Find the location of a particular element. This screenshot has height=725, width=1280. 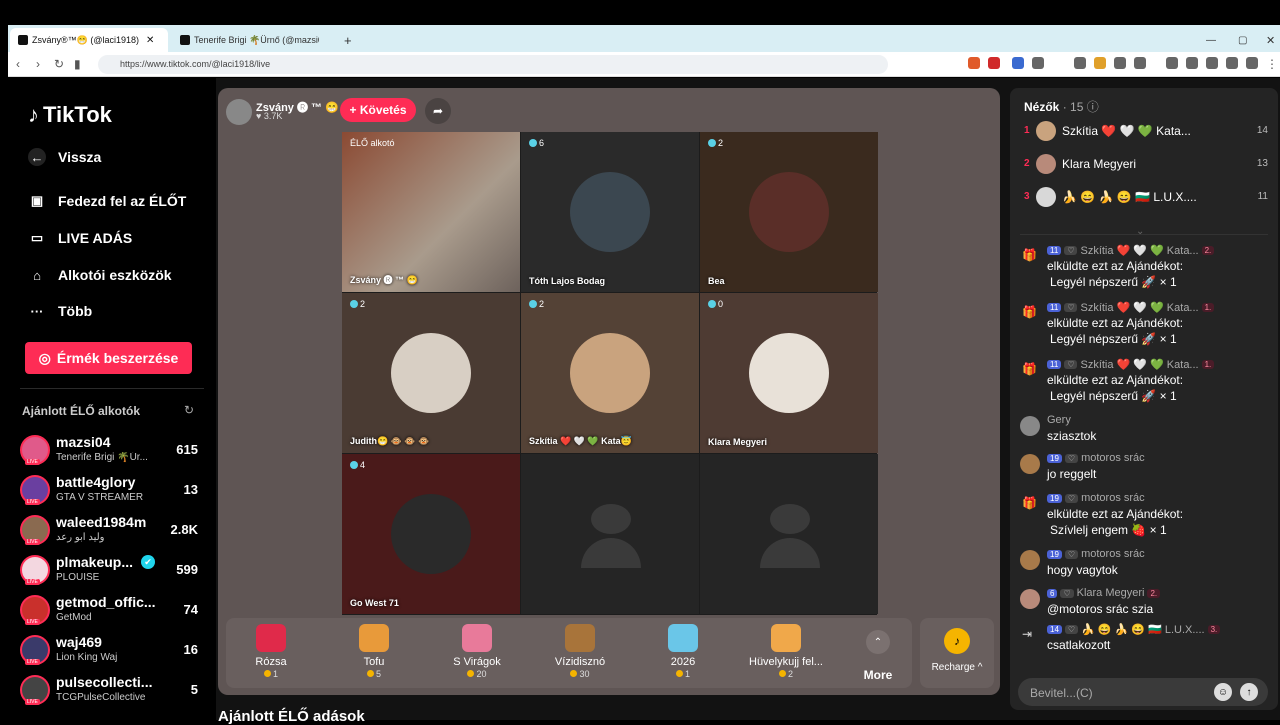

emoji-icon: ☺ is located at coordinates (1223, 692).